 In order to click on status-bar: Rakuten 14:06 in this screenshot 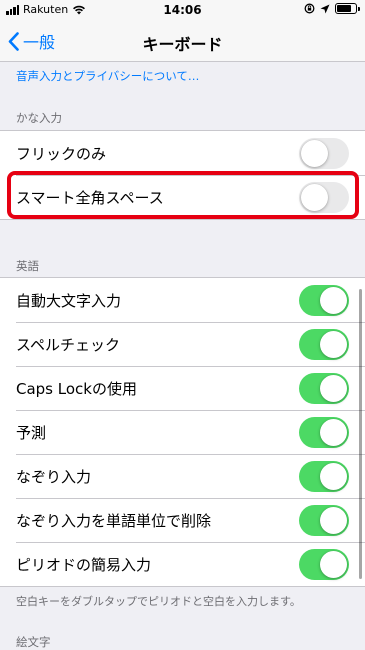, I will do `click(182, 10)`.